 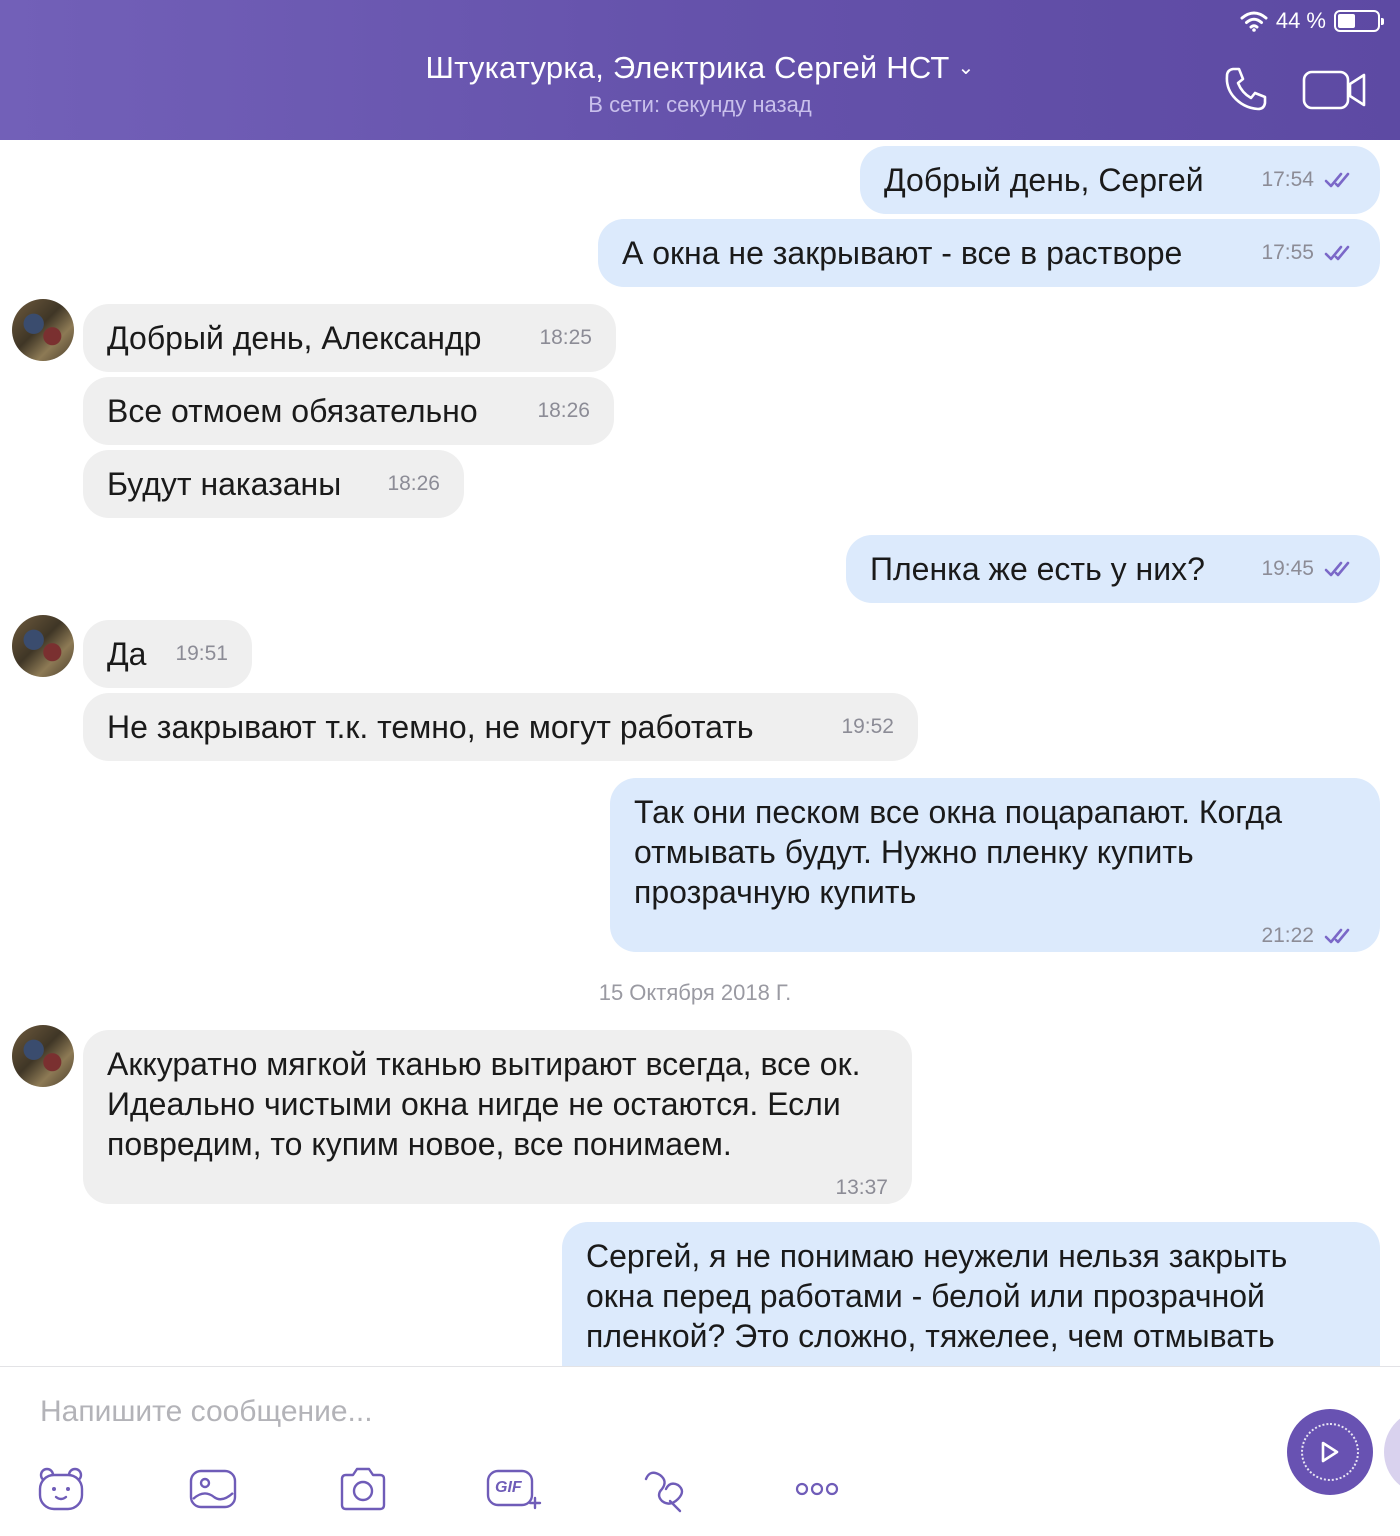 What do you see at coordinates (1300, 20) in the screenshot?
I see `battery-percent: 44 %` at bounding box center [1300, 20].